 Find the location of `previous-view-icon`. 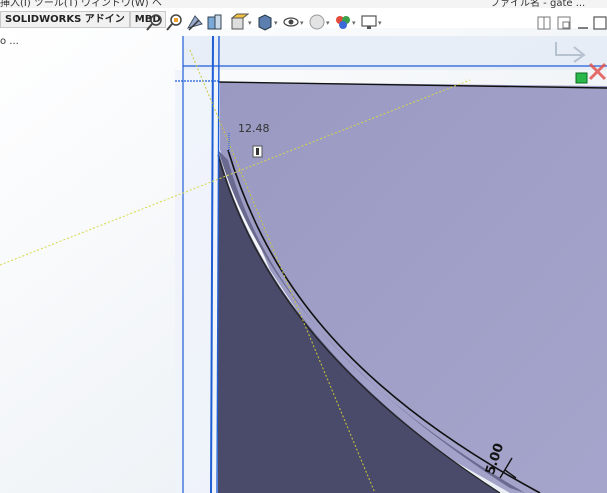

previous-view-icon is located at coordinates (195, 23).